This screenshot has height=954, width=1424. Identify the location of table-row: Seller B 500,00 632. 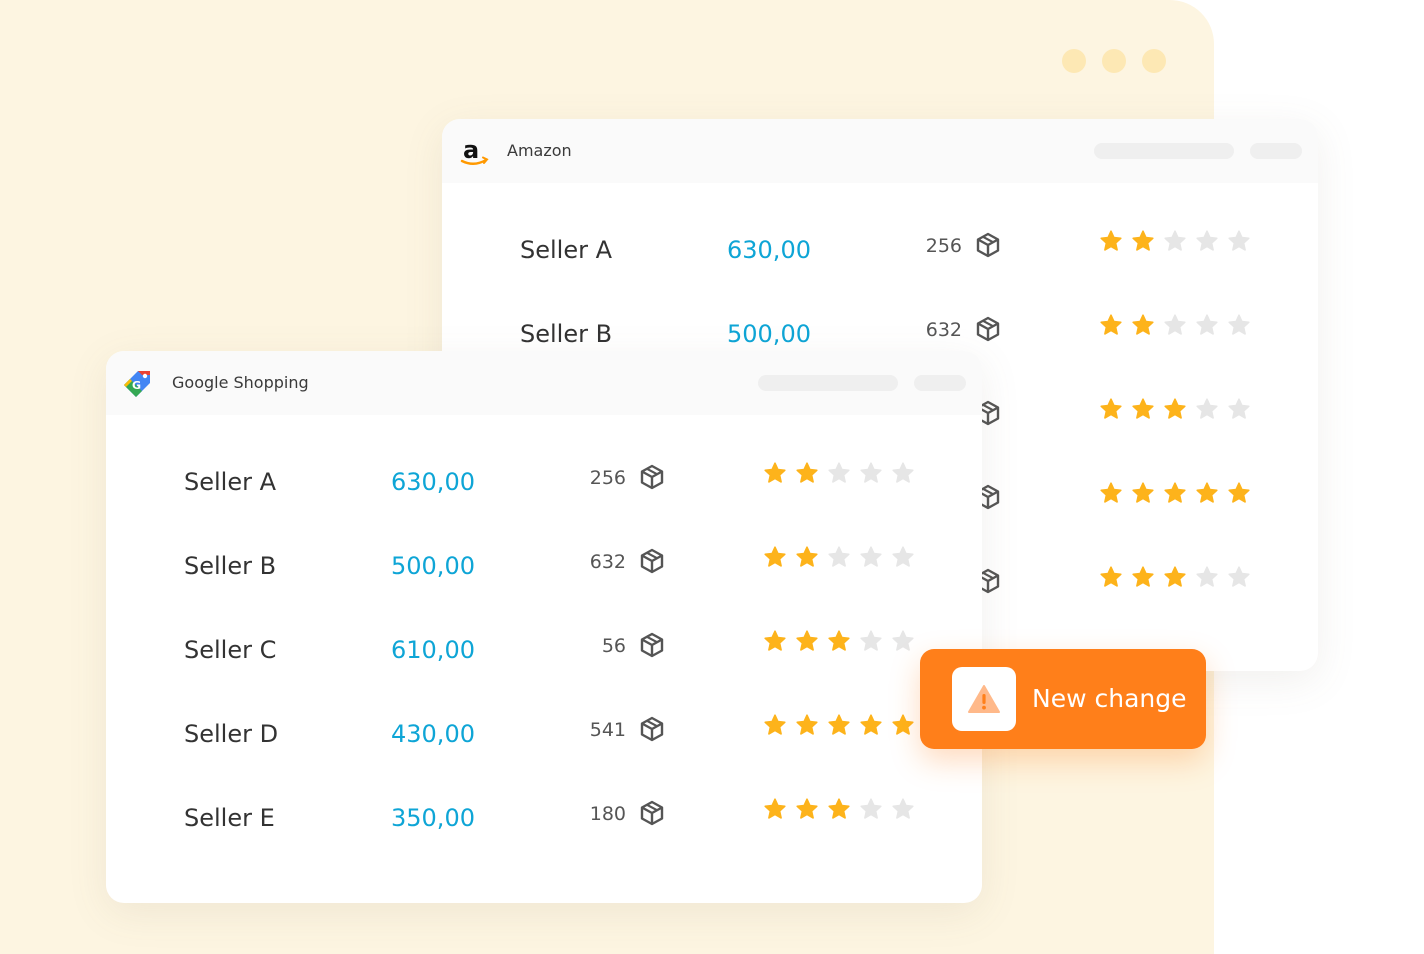
(544, 578).